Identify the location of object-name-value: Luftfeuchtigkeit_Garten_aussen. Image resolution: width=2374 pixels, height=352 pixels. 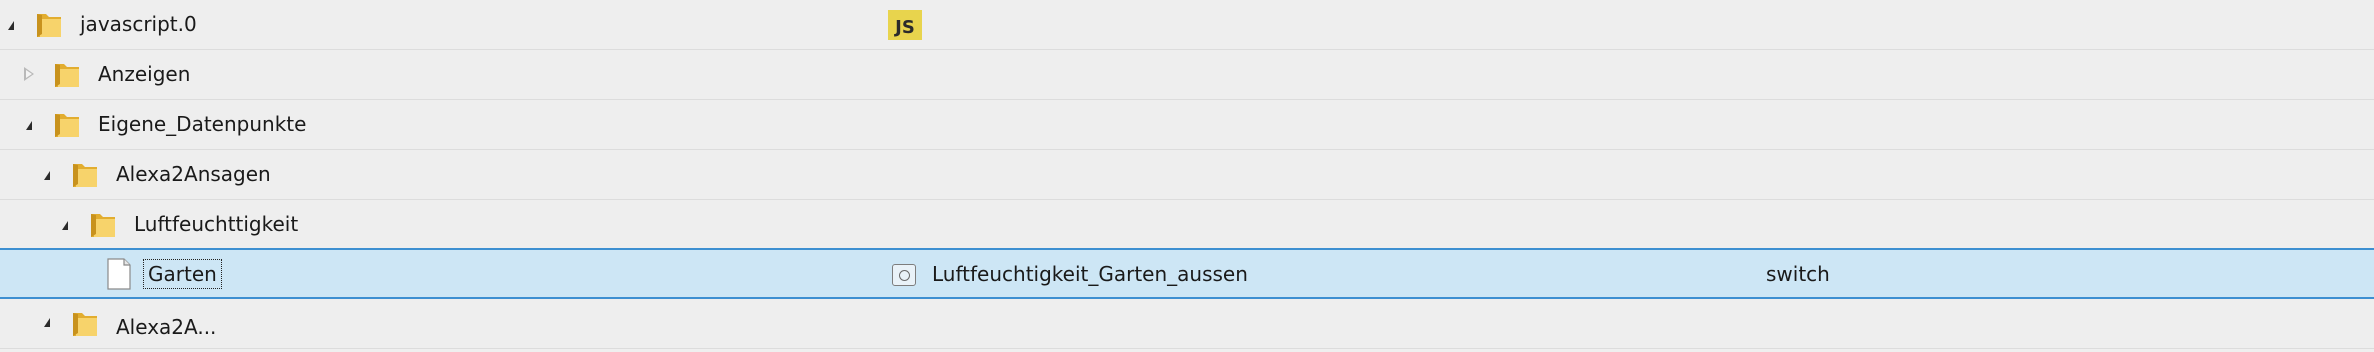
(1090, 274).